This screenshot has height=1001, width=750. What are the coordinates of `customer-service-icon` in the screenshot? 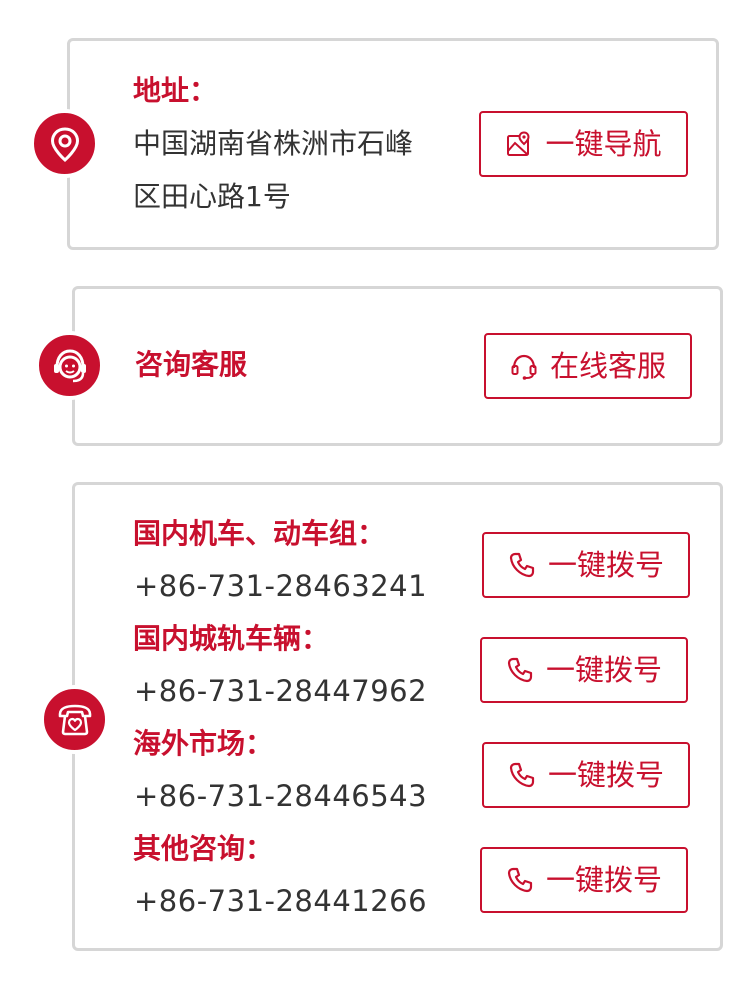 It's located at (69, 365).